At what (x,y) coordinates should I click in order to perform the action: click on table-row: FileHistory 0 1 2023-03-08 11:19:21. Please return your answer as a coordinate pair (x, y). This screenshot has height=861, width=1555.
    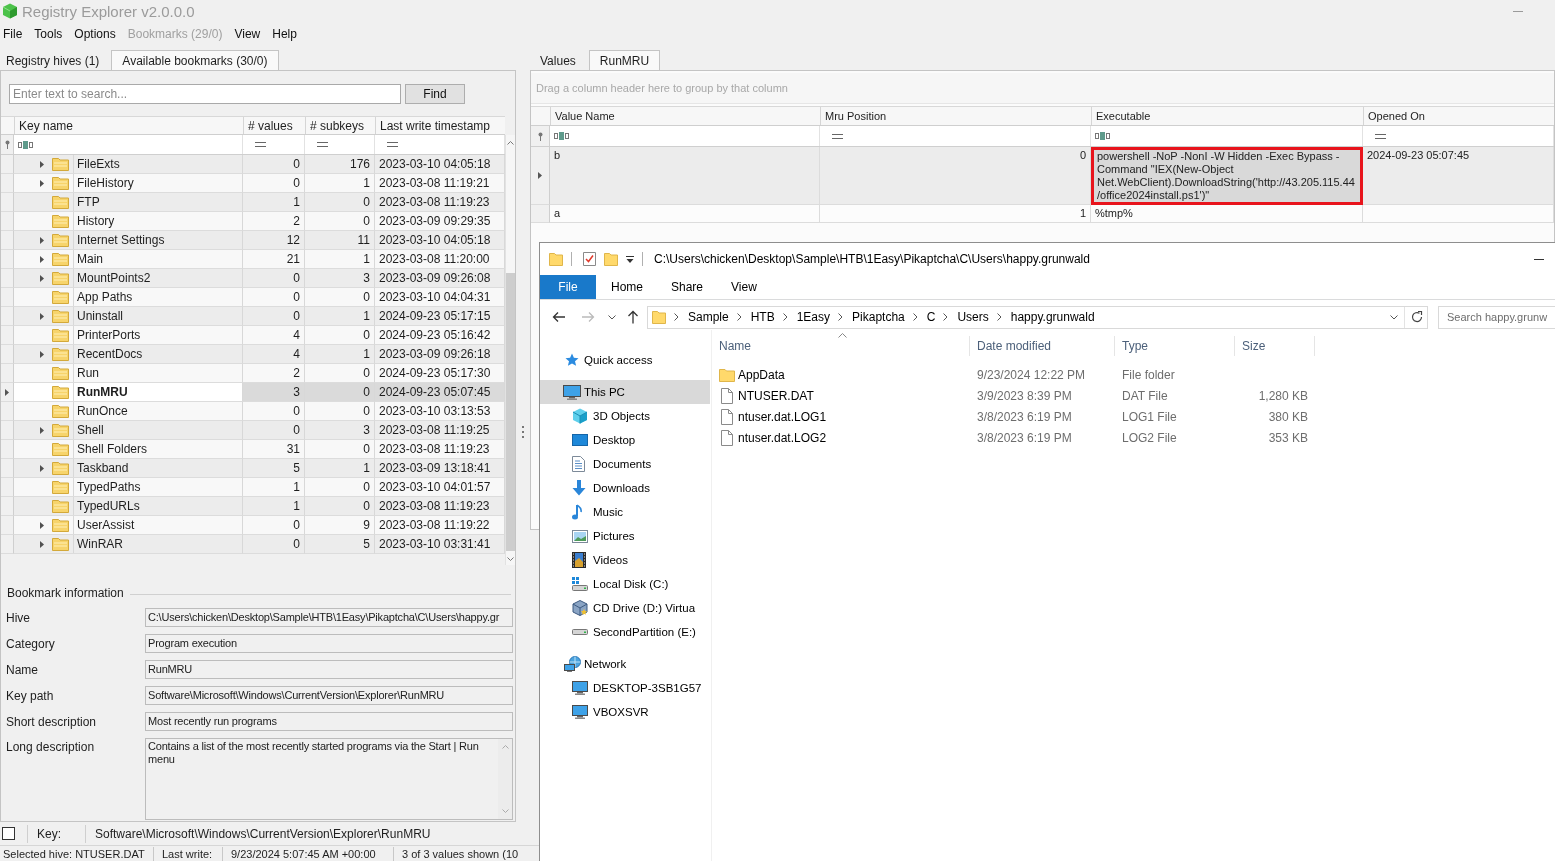
    Looking at the image, I should click on (253, 183).